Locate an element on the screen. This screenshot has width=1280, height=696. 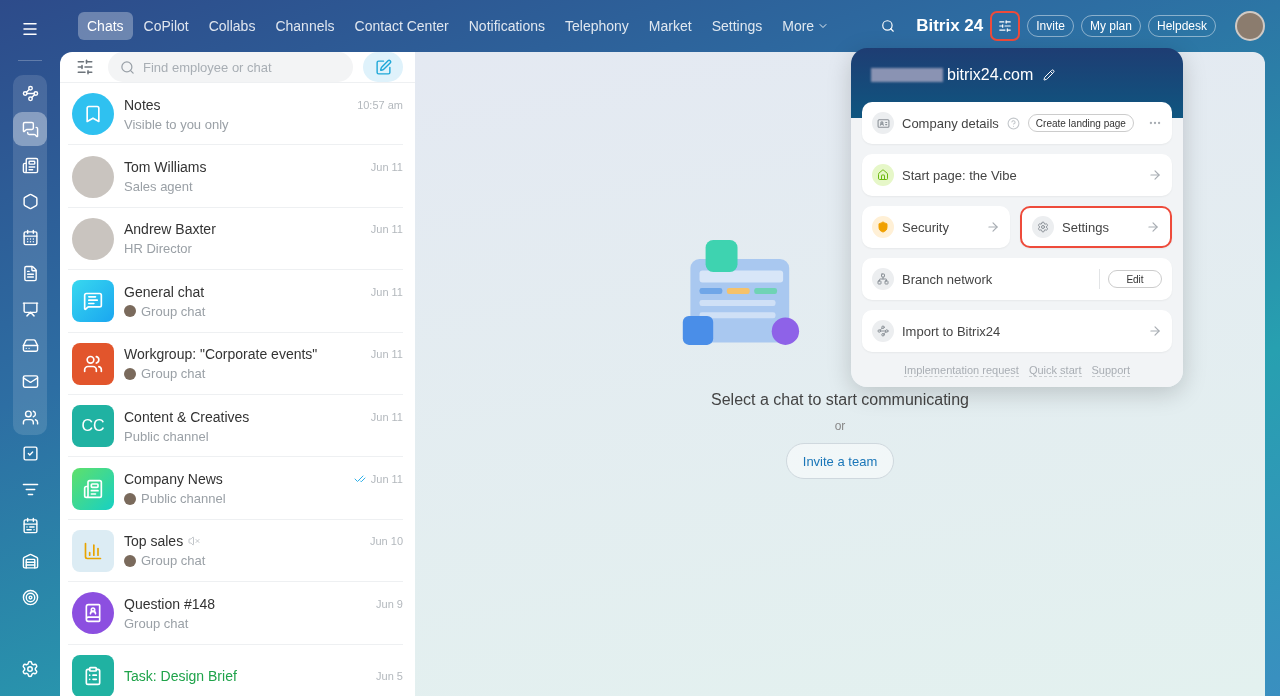
nav-tab: Channels is located at coordinates (305, 26).